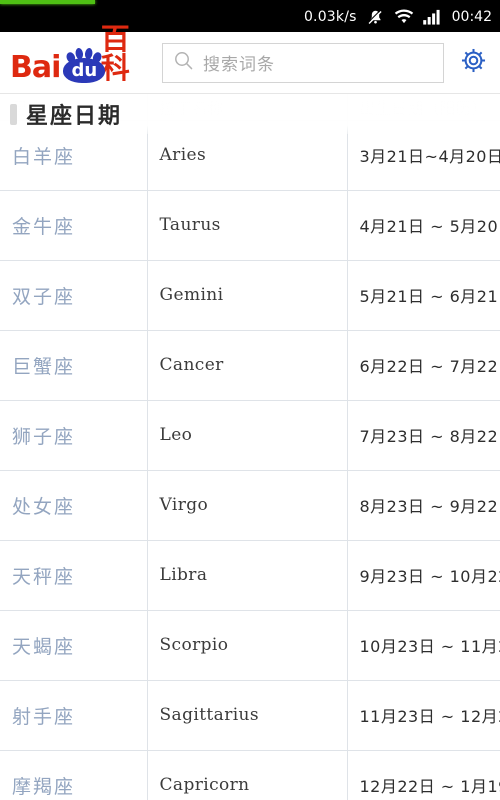  What do you see at coordinates (74, 155) in the screenshot?
I see `zodiac-name-link: 白羊座` at bounding box center [74, 155].